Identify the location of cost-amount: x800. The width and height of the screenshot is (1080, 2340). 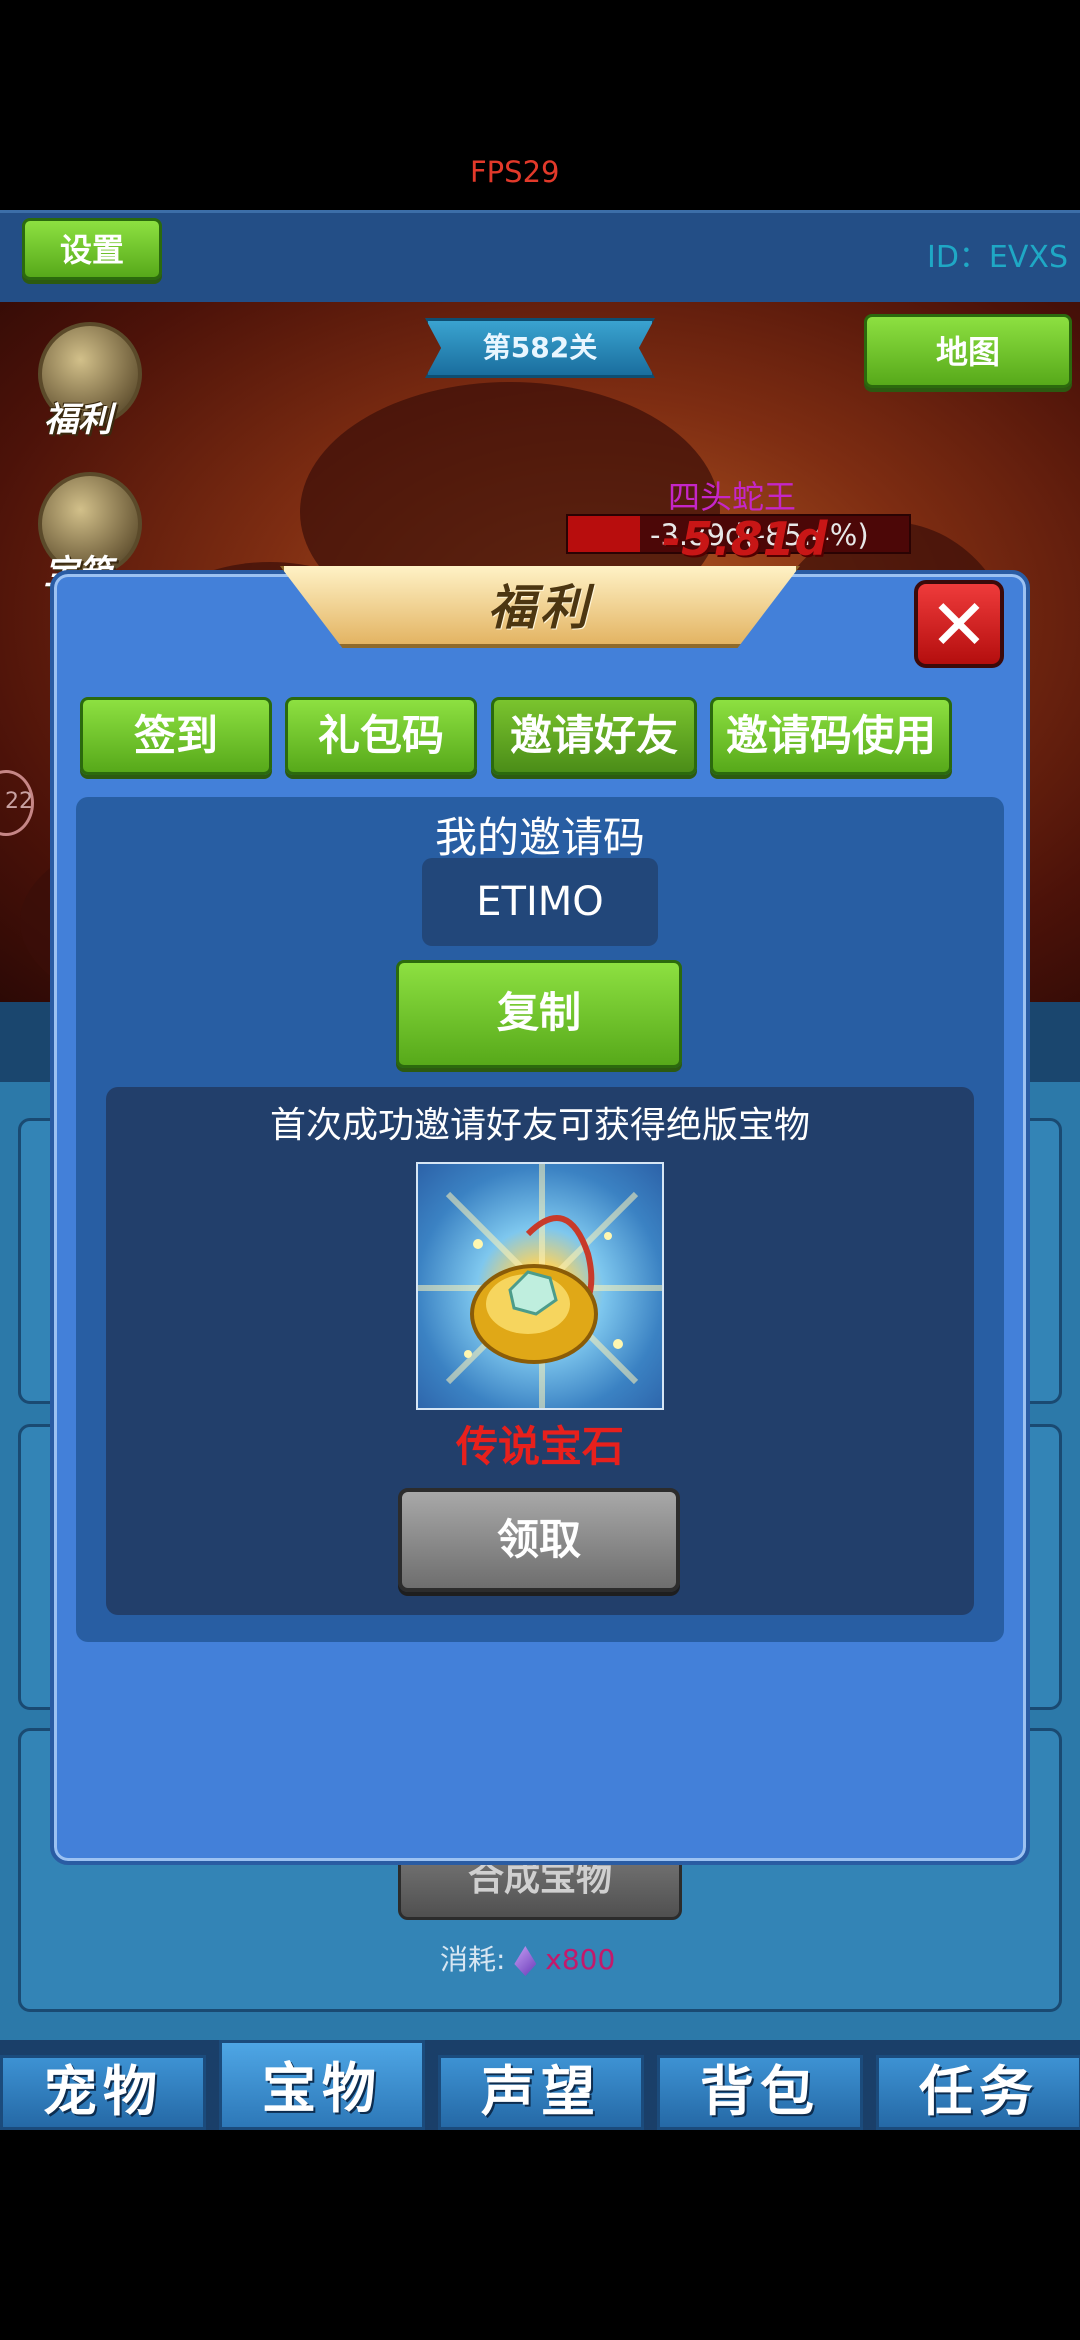
(580, 1959).